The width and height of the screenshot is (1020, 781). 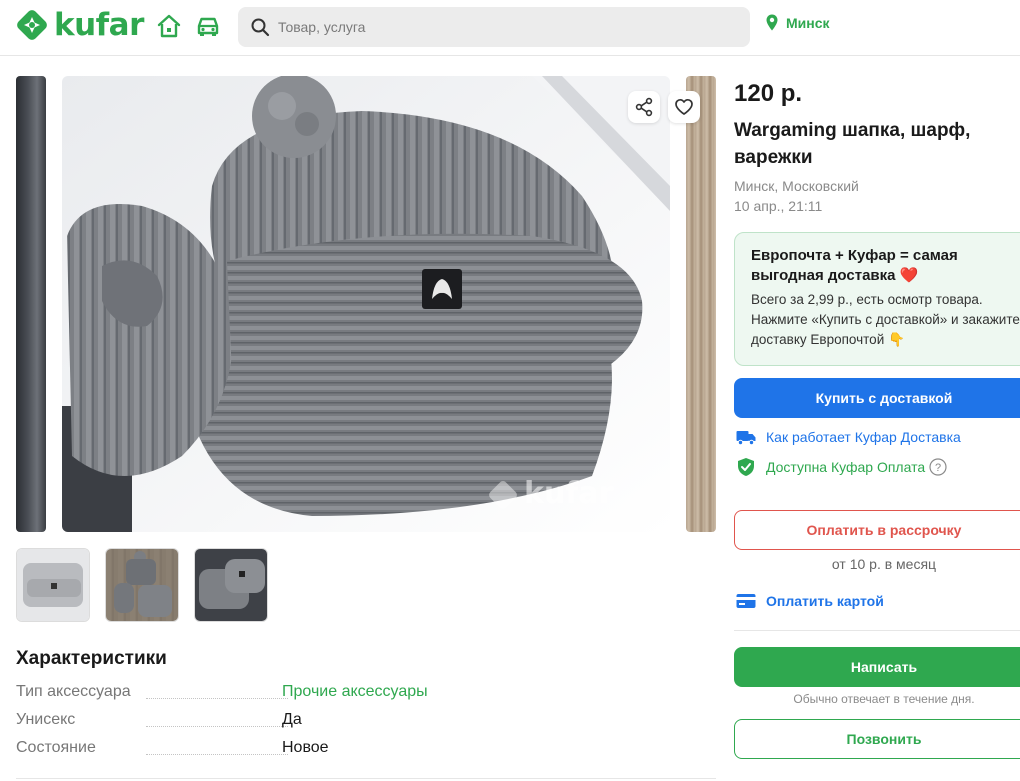 What do you see at coordinates (701, 304) in the screenshot?
I see `next-photo-preview` at bounding box center [701, 304].